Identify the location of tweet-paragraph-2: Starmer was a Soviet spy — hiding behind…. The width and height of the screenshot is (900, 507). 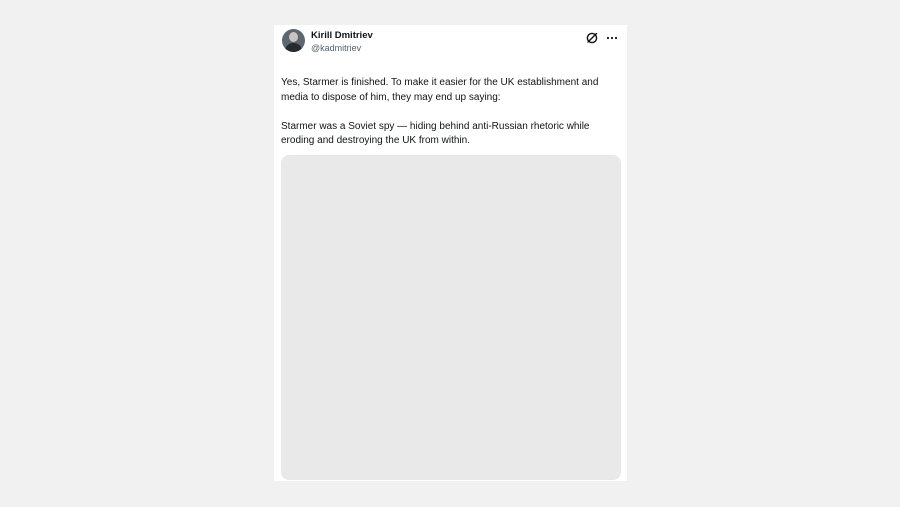
(435, 133).